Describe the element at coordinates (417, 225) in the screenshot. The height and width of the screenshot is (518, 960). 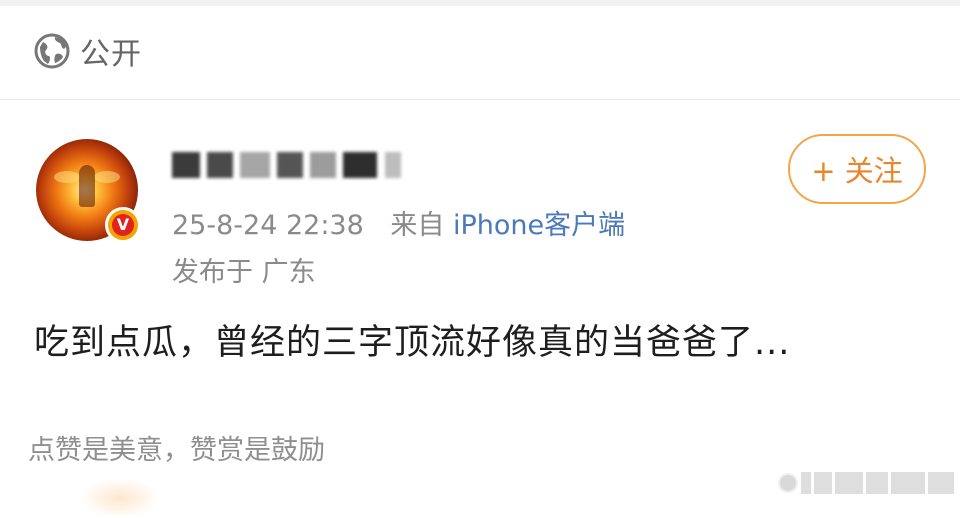
I see `post-source-prefix: 来自` at that location.